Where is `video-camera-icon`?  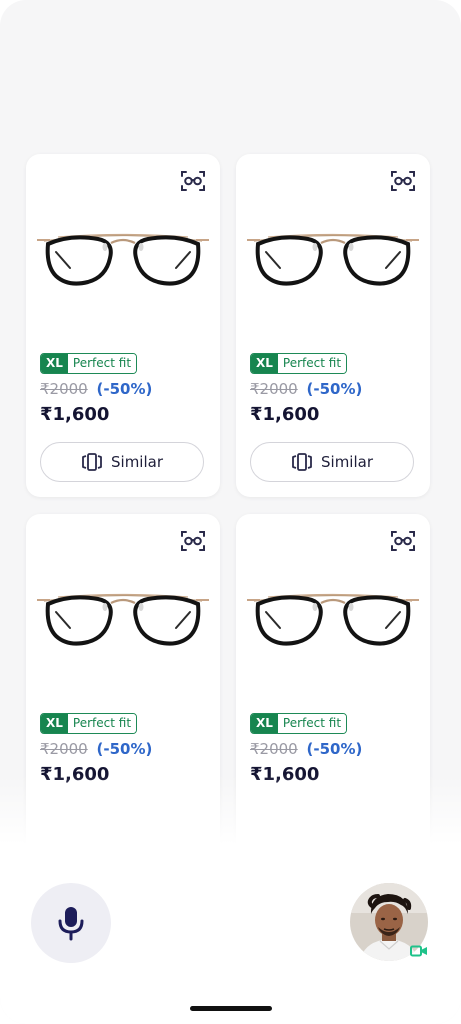
video-camera-icon is located at coordinates (419, 951).